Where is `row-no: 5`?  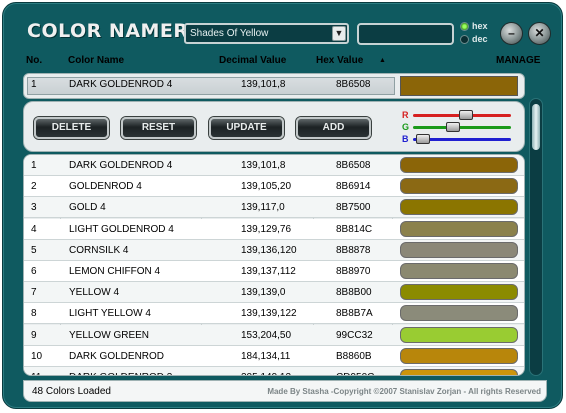 row-no: 5 is located at coordinates (34, 250).